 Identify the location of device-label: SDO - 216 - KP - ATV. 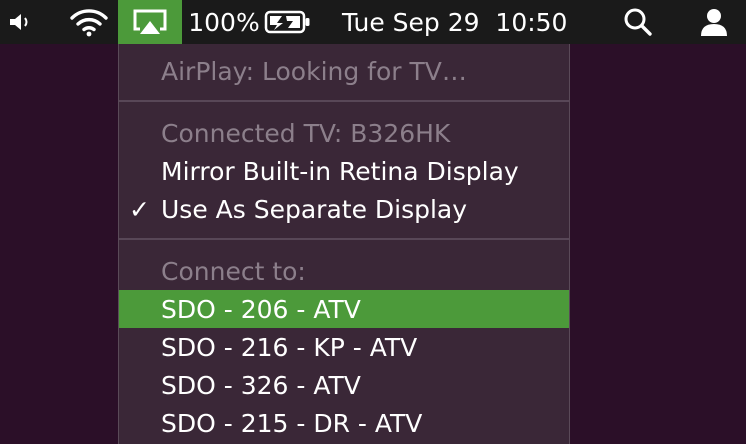
(289, 347).